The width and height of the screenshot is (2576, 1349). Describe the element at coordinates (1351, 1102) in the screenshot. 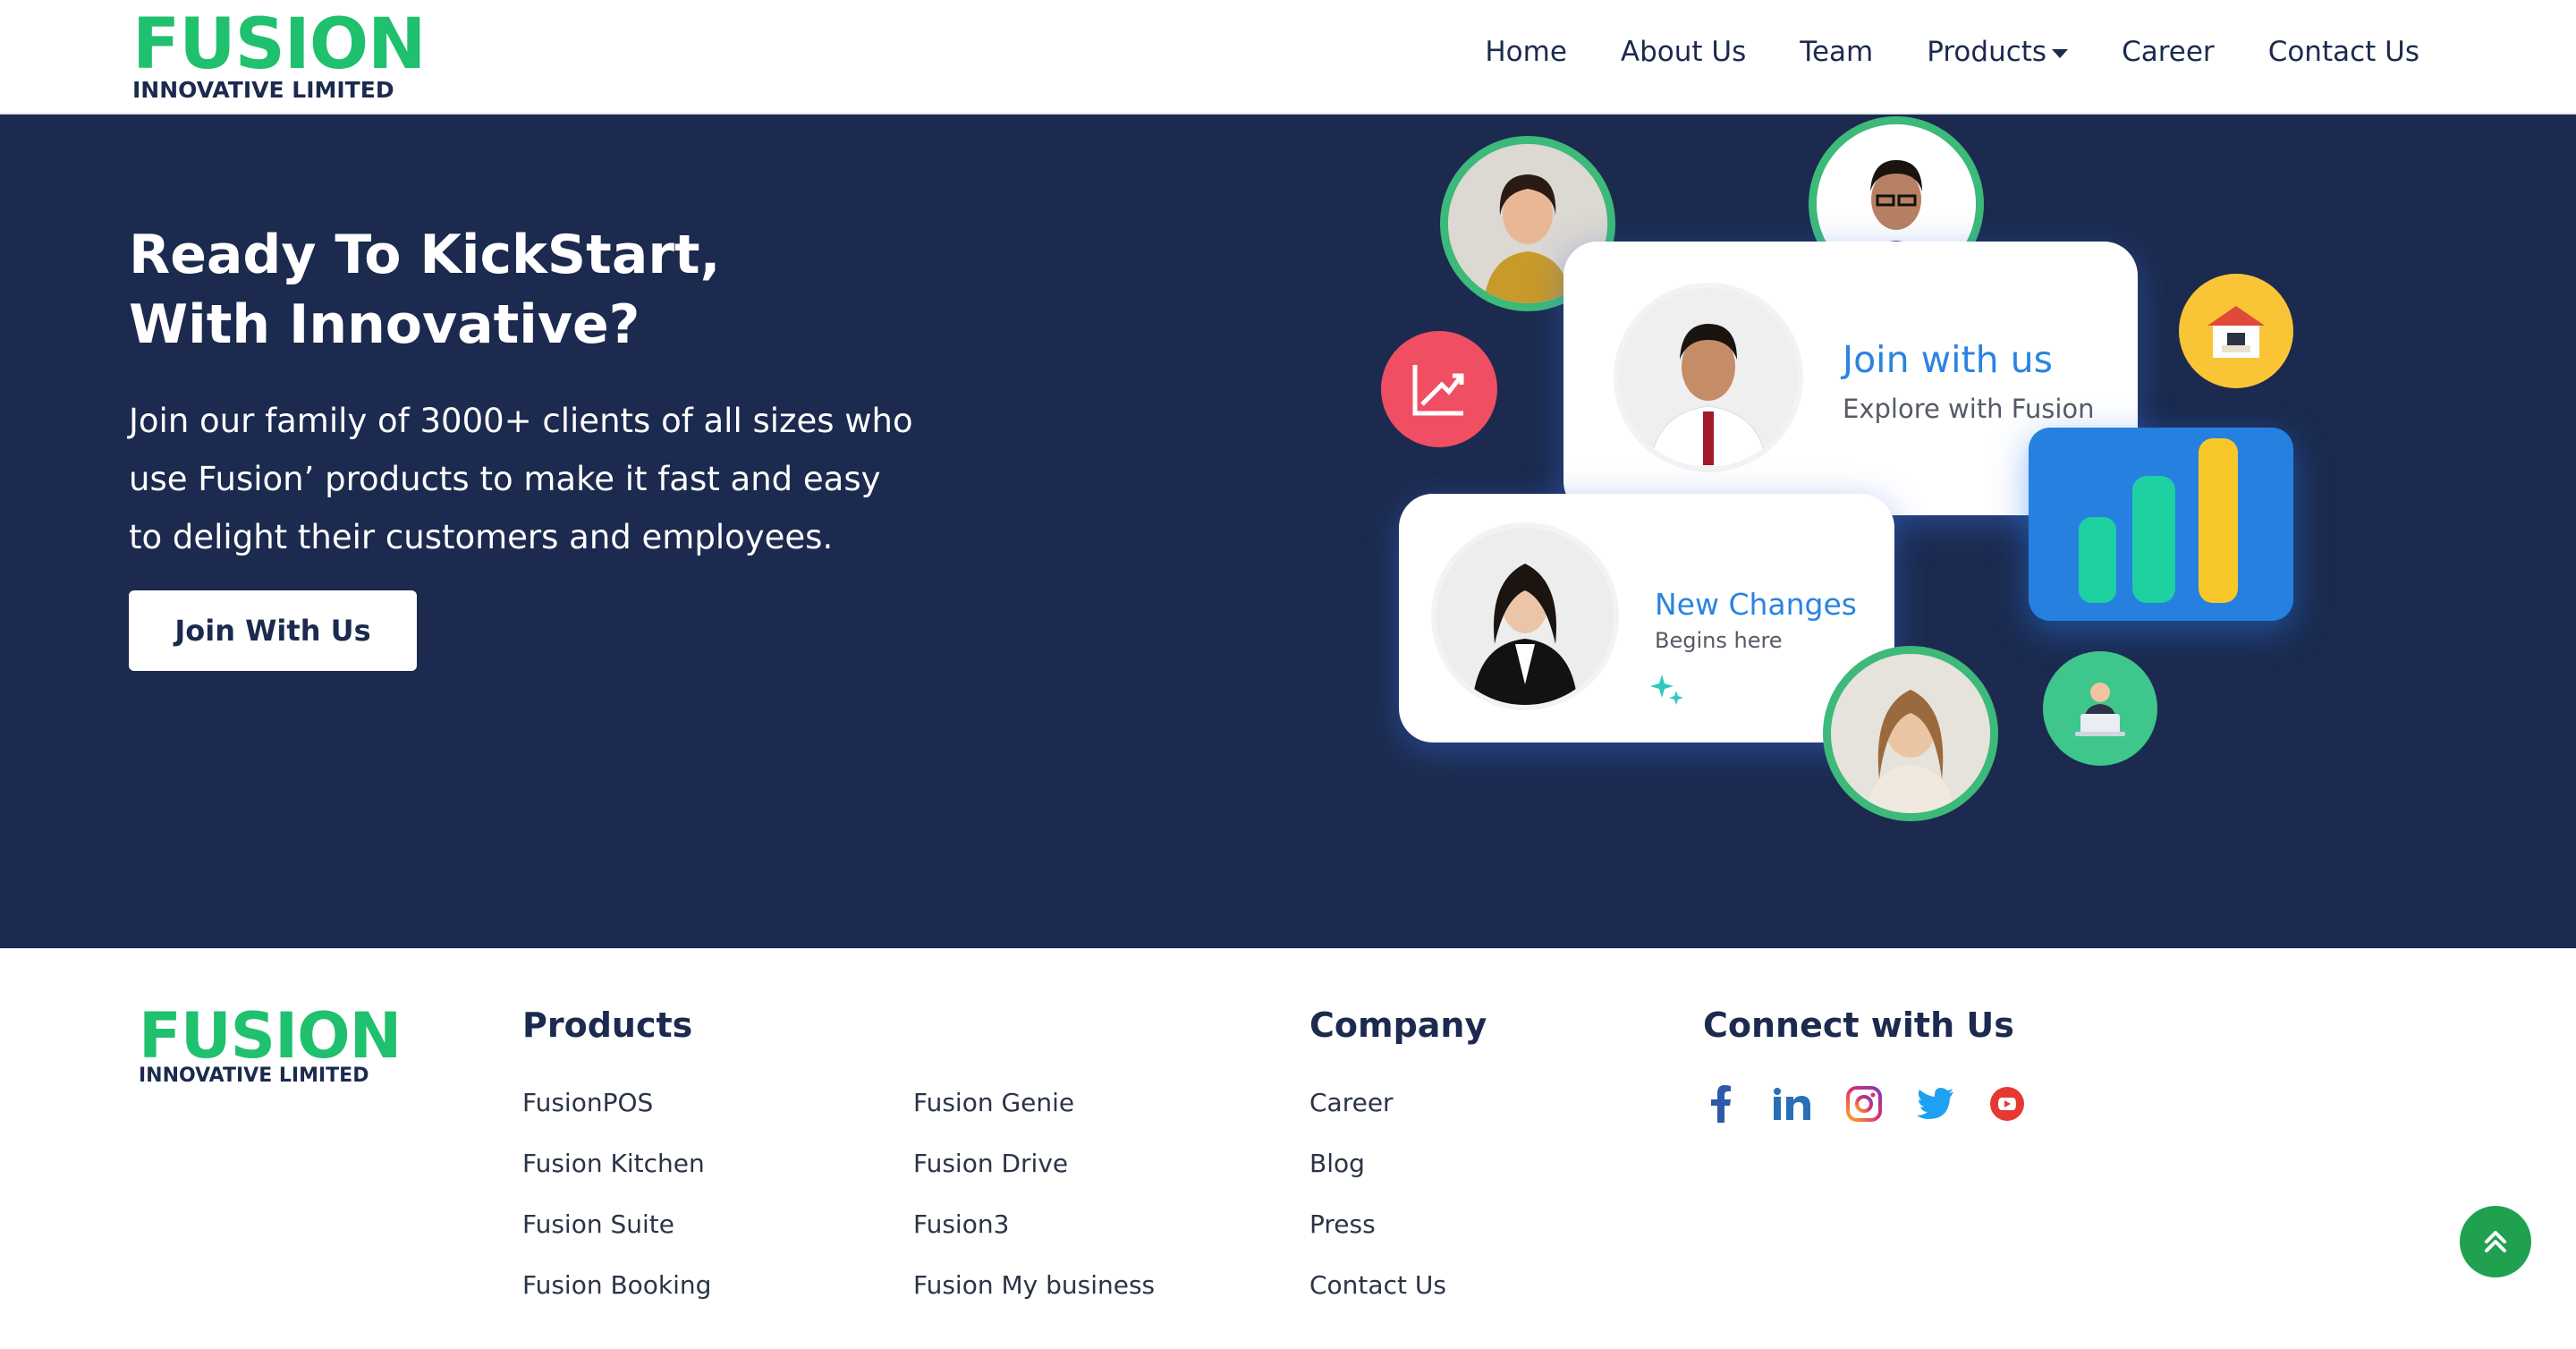

I see `footer-link-career: Career` at that location.